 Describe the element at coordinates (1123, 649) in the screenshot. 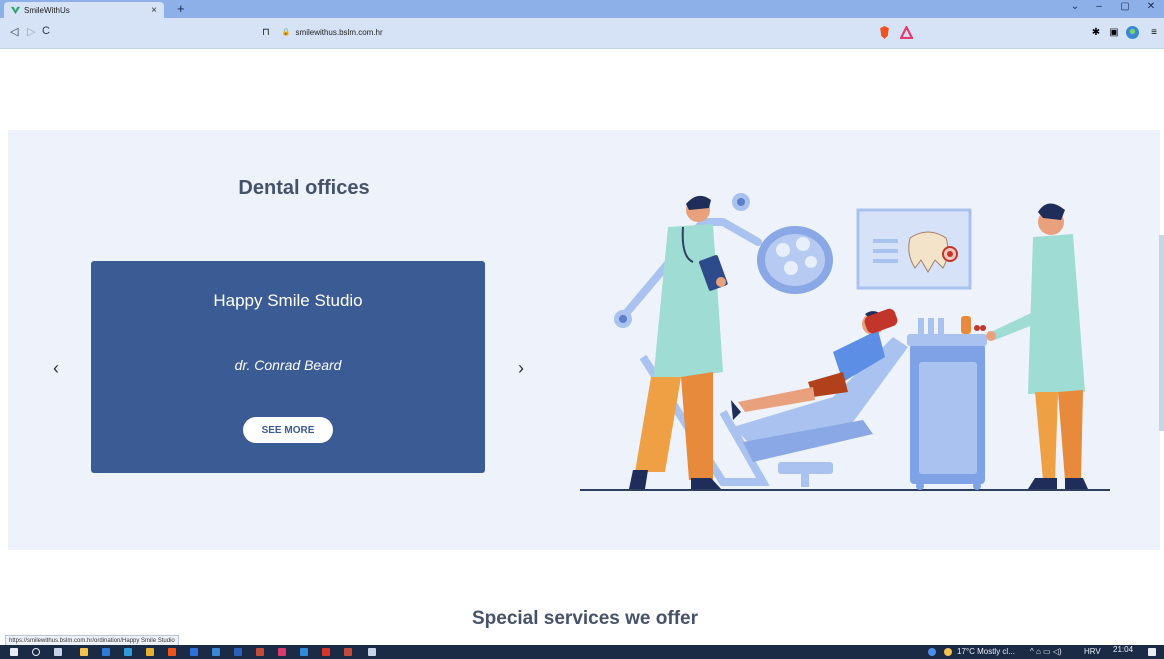

I see `clock-time: 21:04` at that location.